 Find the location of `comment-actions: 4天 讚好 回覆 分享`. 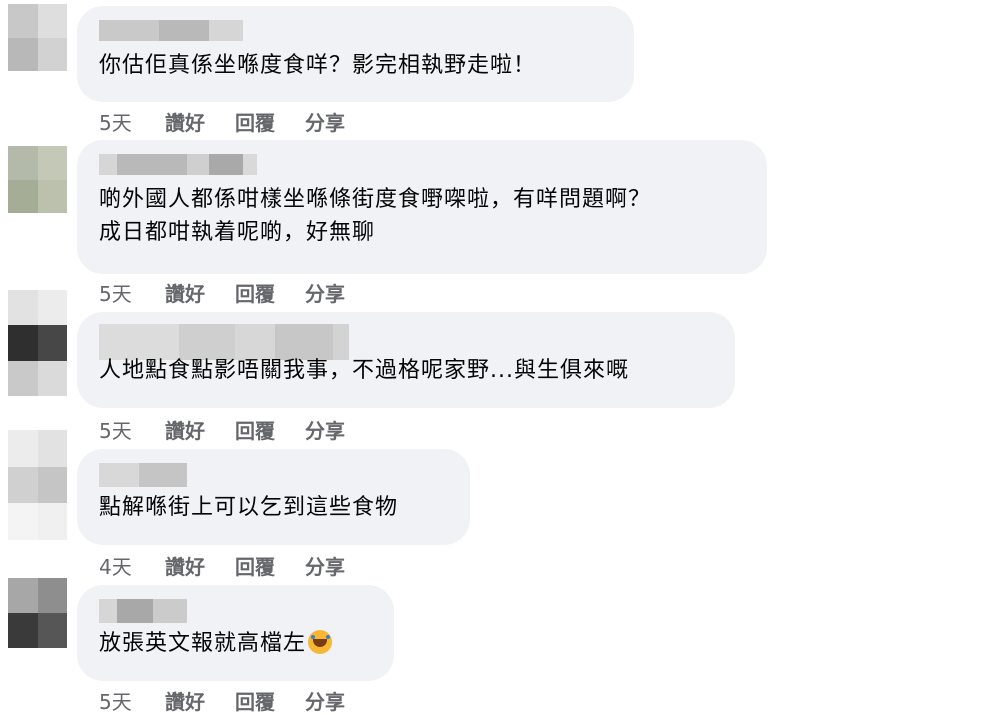

comment-actions: 4天 讚好 回覆 分享 is located at coordinates (237, 565).